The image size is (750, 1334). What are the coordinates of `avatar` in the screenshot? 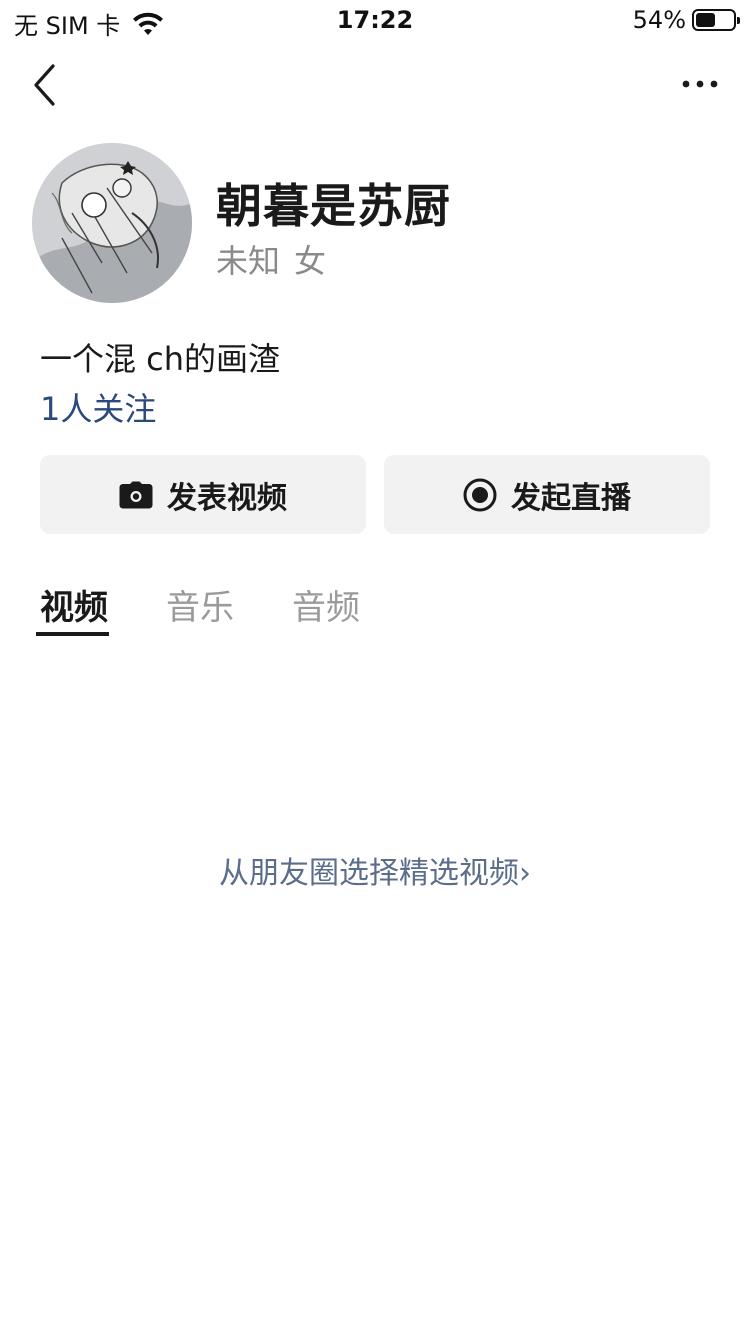 It's located at (112, 223).